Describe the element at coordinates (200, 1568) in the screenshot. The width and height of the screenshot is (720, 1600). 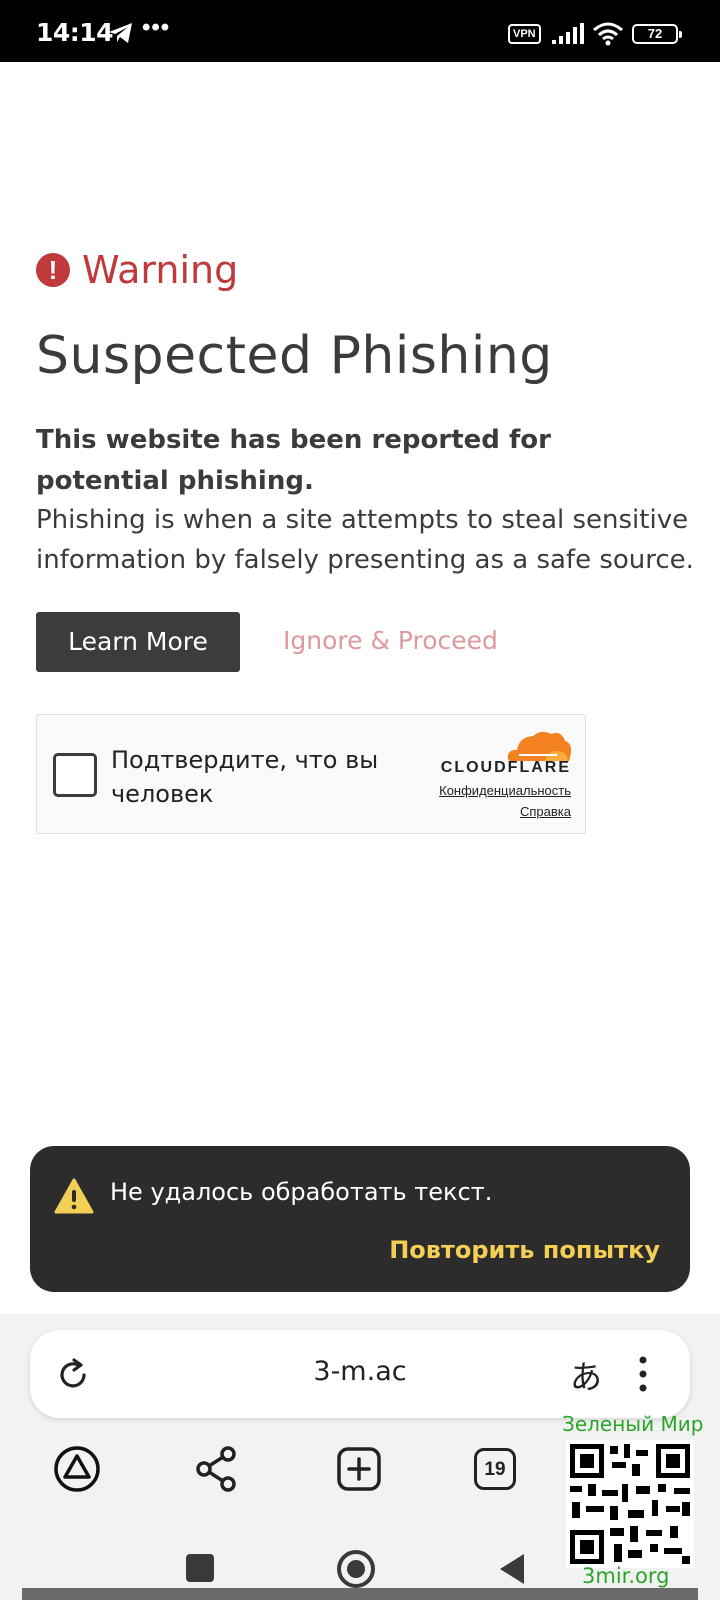
I see `recent-apps-button` at that location.